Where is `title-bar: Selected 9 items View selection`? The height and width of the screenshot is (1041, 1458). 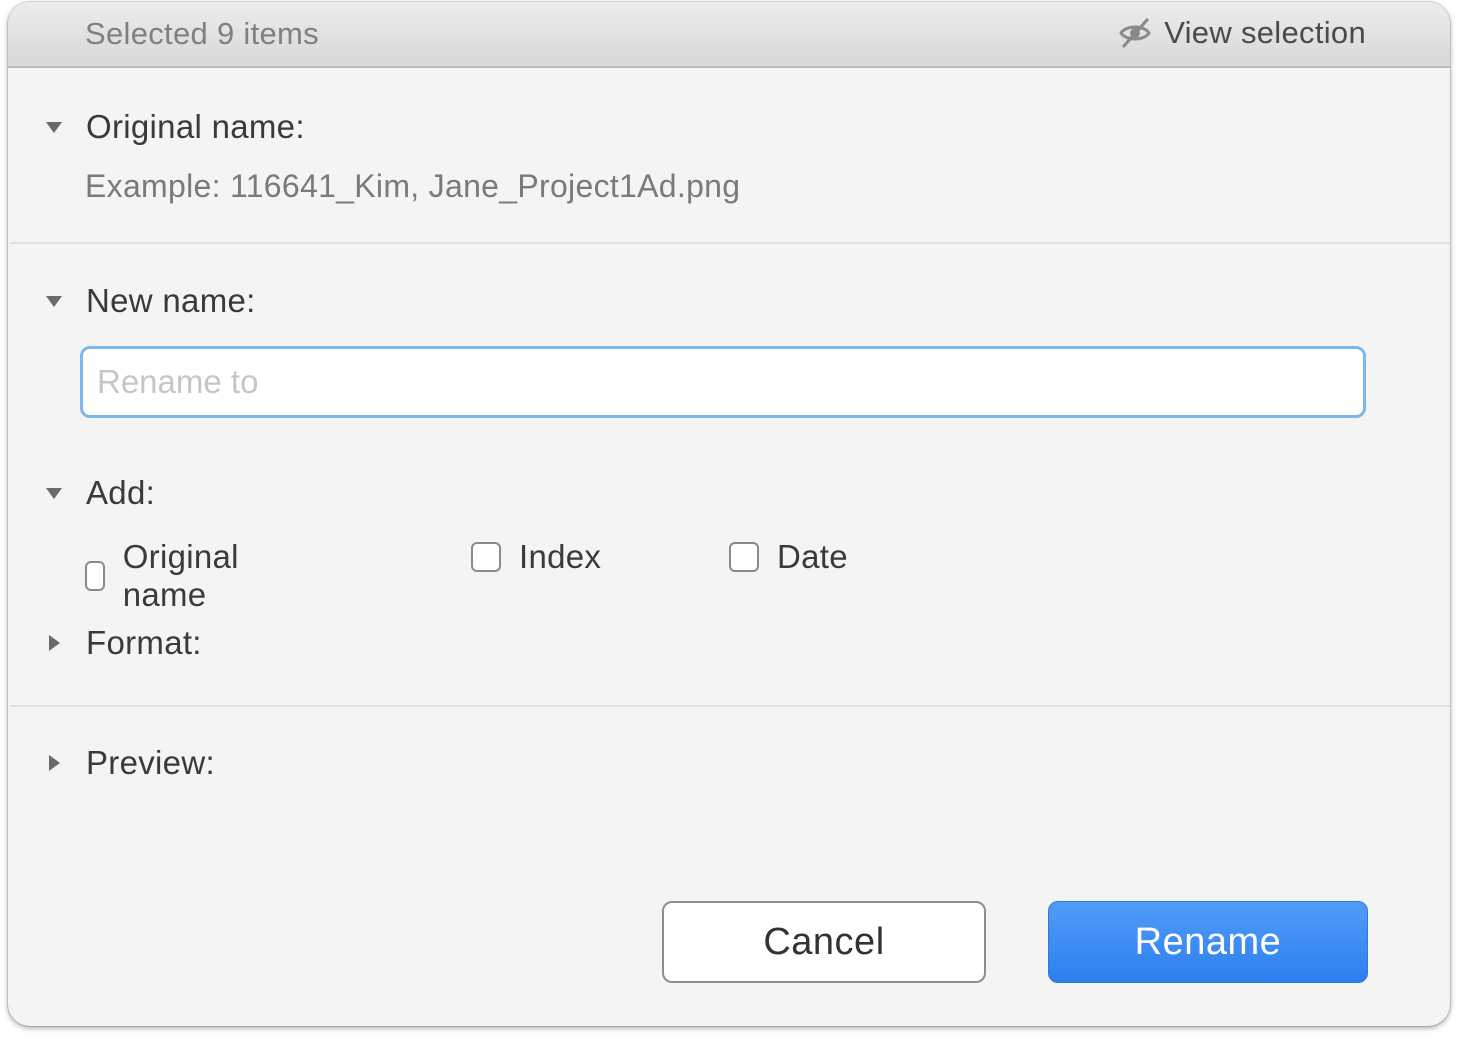
title-bar: Selected 9 items View selection is located at coordinates (729, 35).